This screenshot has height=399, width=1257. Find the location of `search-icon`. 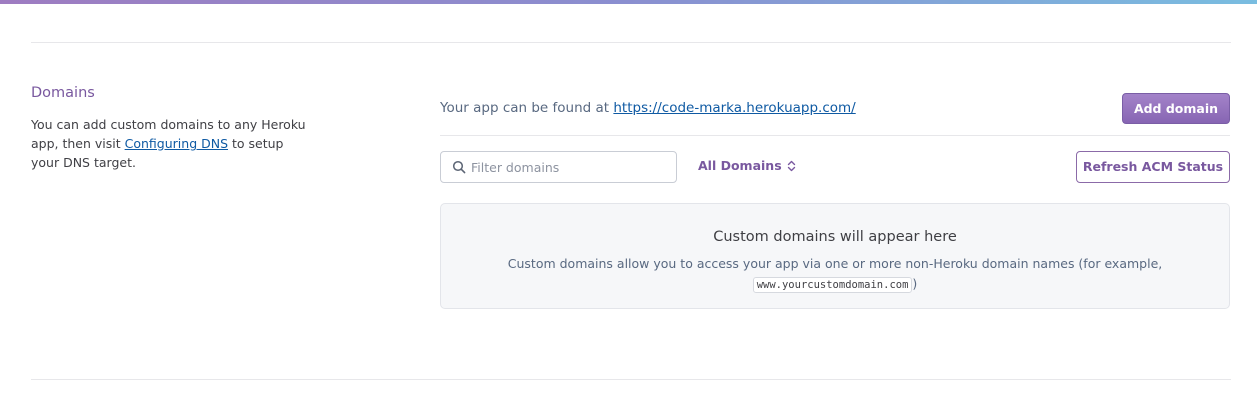

search-icon is located at coordinates (459, 167).